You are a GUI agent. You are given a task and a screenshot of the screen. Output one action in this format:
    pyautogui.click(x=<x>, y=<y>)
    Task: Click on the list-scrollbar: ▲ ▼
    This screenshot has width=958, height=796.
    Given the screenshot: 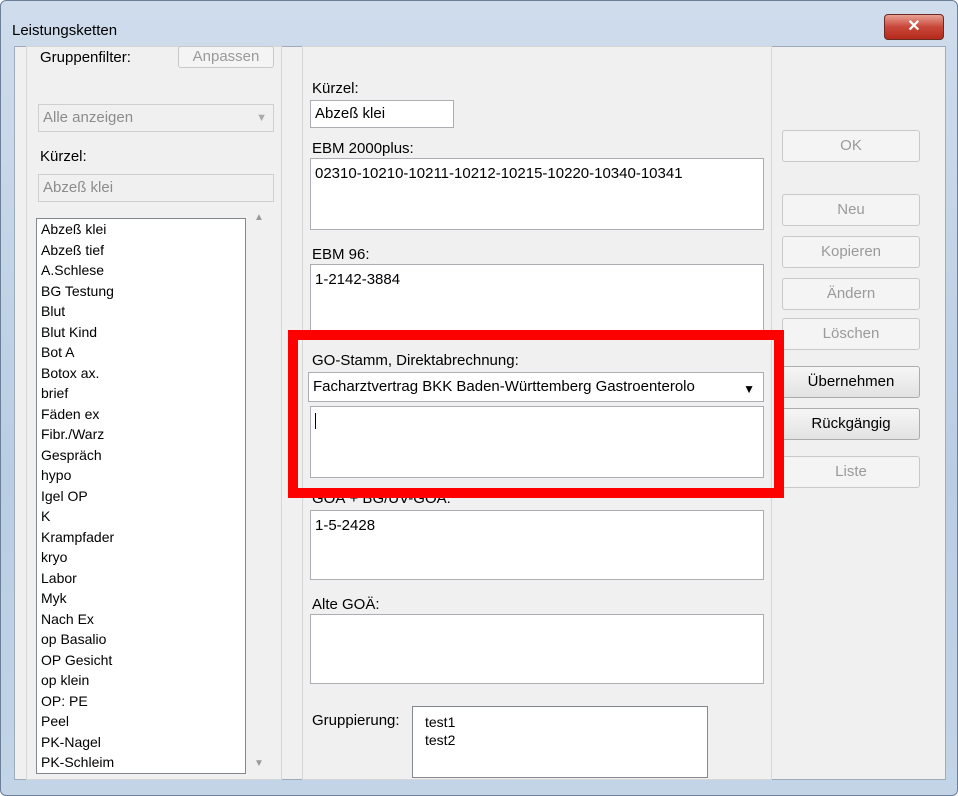 What is the action you would take?
    pyautogui.click(x=260, y=491)
    